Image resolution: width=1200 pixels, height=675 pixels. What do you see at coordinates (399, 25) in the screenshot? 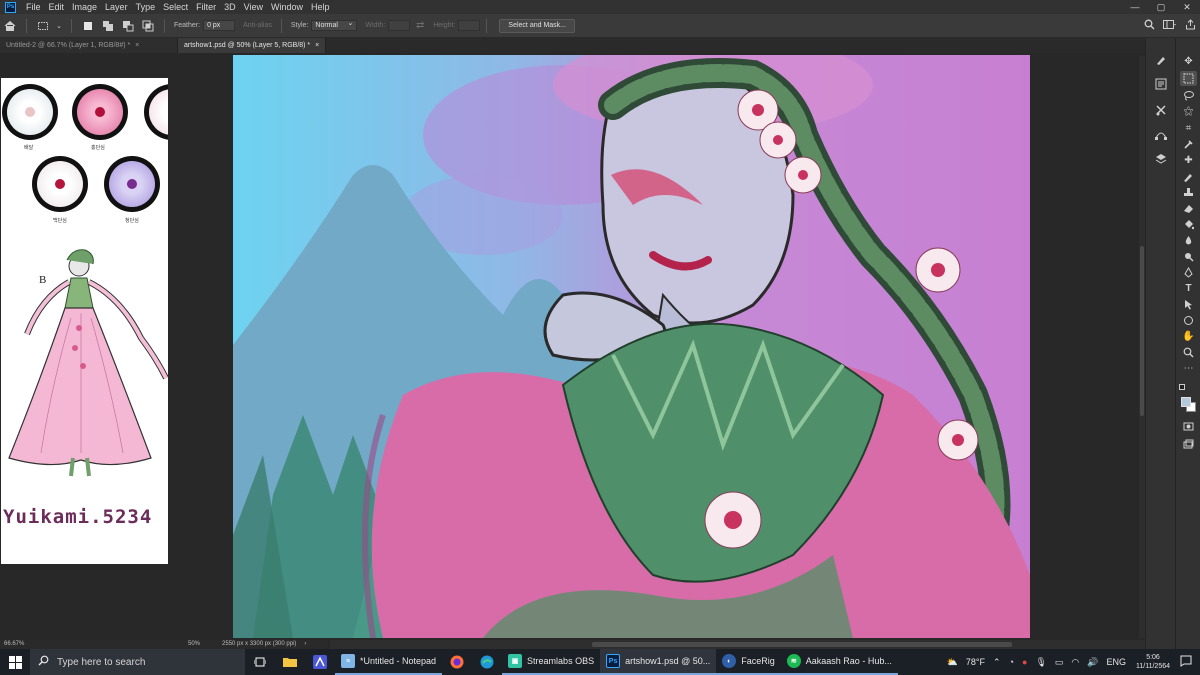
I see `width-input` at bounding box center [399, 25].